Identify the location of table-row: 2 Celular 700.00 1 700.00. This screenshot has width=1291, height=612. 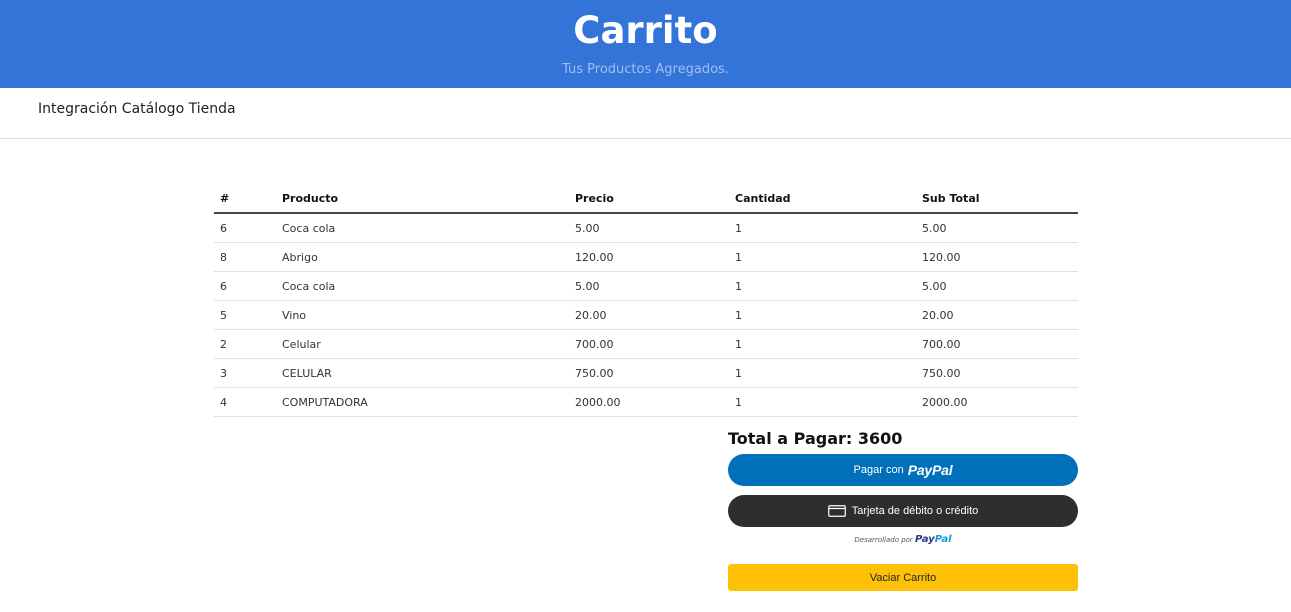
(646, 344).